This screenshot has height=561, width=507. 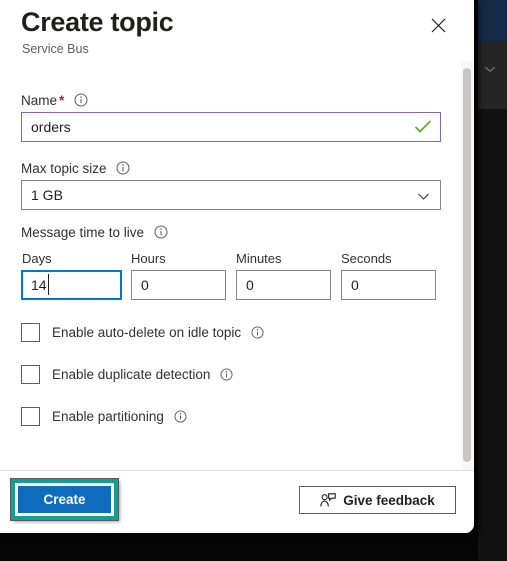 I want to click on max-topic-size-select: 1 GB, so click(x=231, y=195).